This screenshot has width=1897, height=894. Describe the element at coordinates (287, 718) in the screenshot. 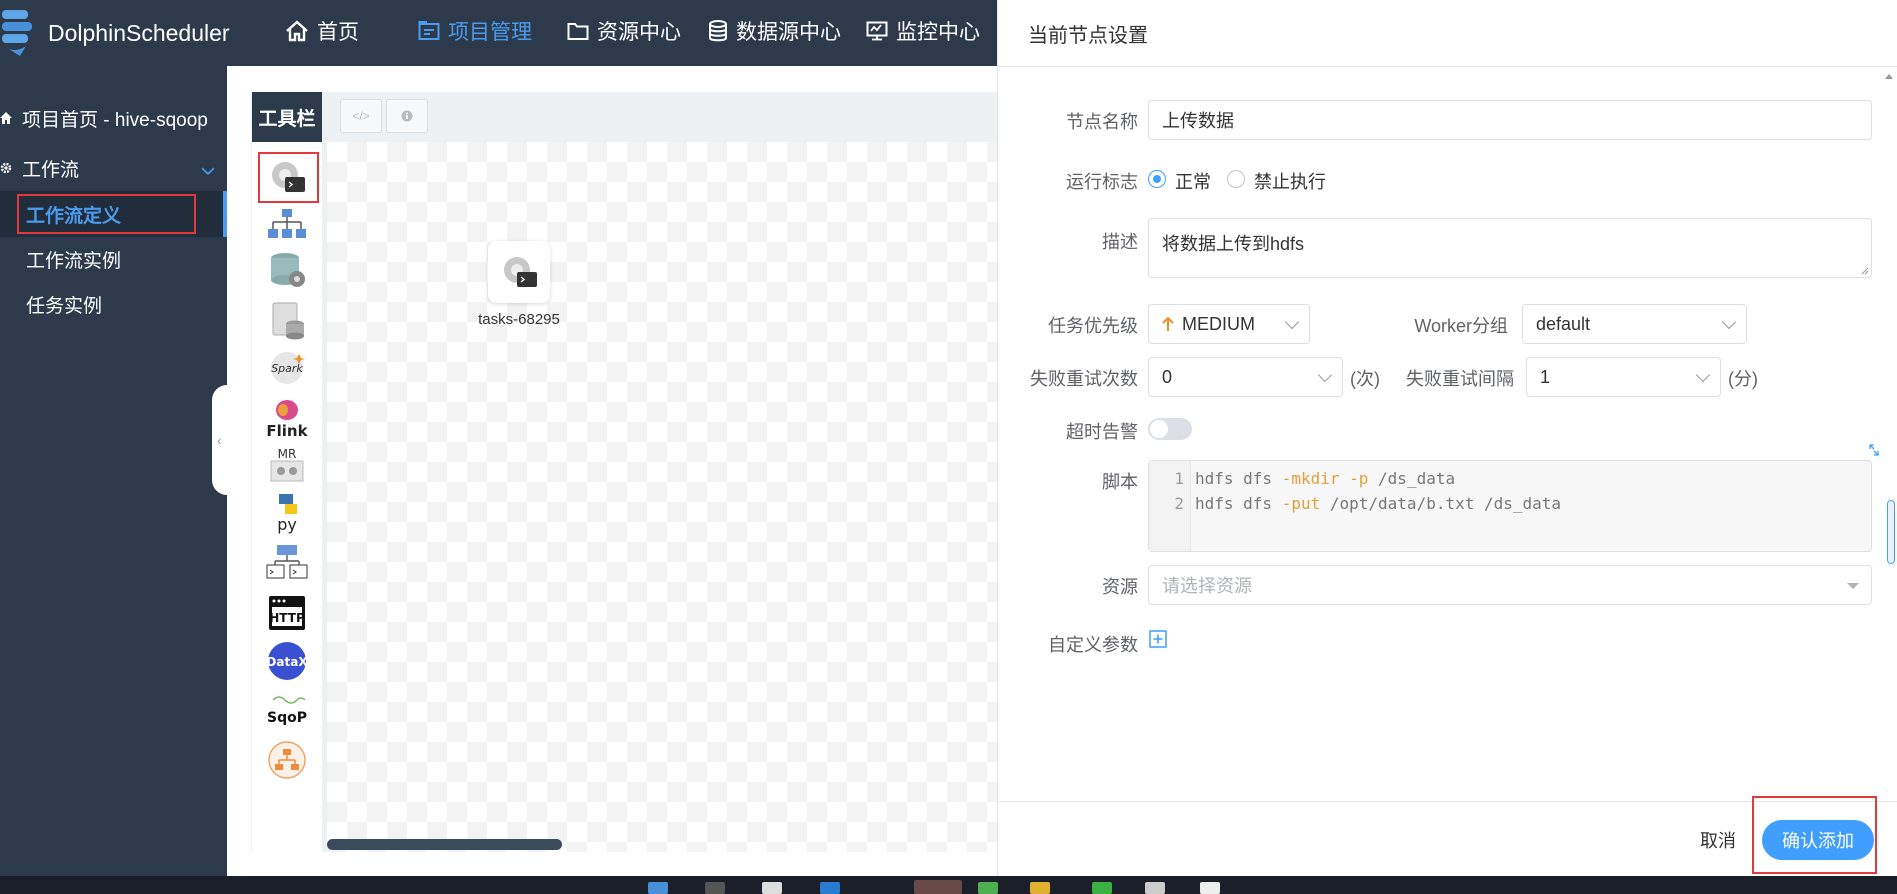

I see `sqoop-text: SqoP` at that location.